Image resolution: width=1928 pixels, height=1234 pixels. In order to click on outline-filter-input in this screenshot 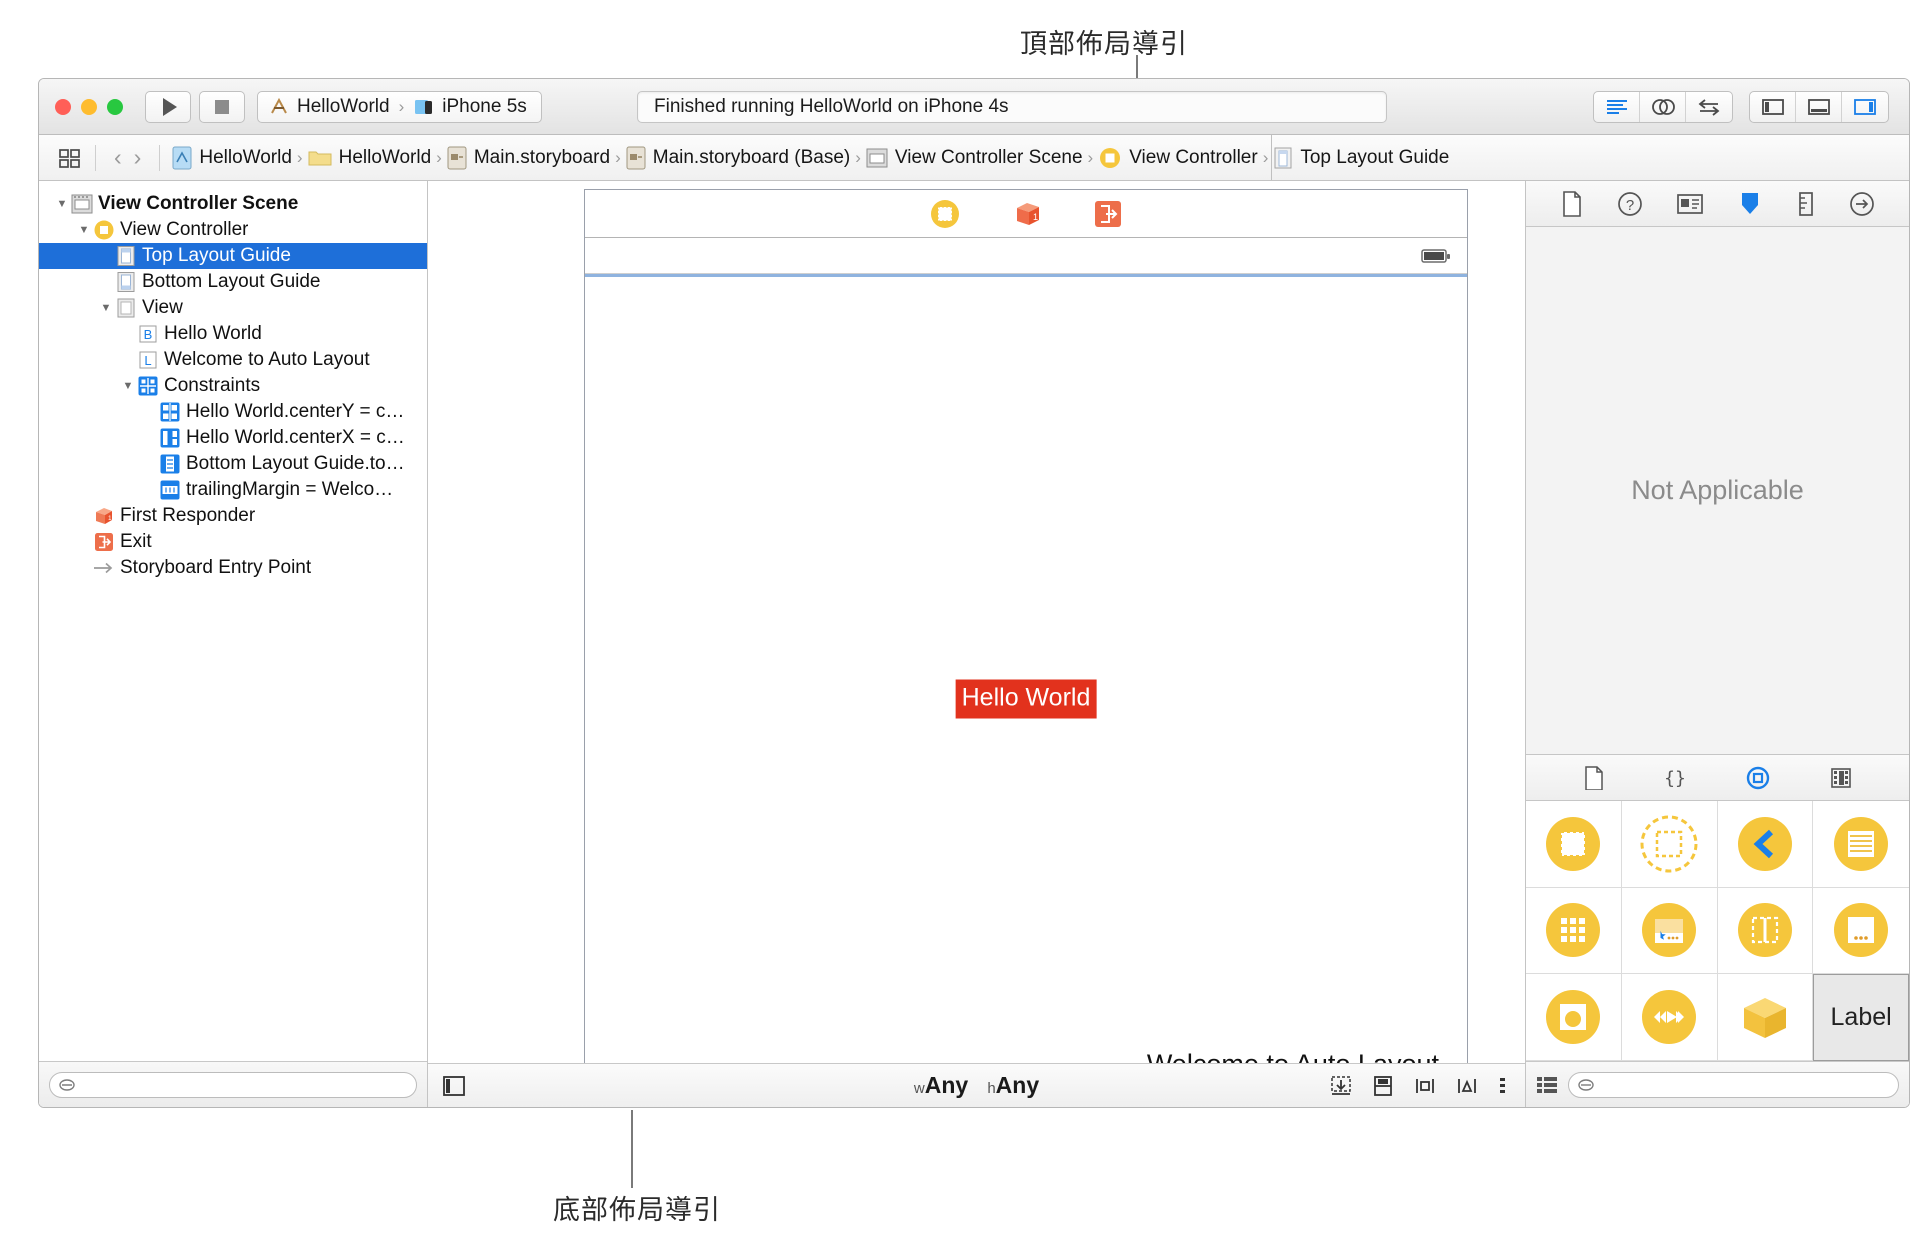, I will do `click(233, 1084)`.